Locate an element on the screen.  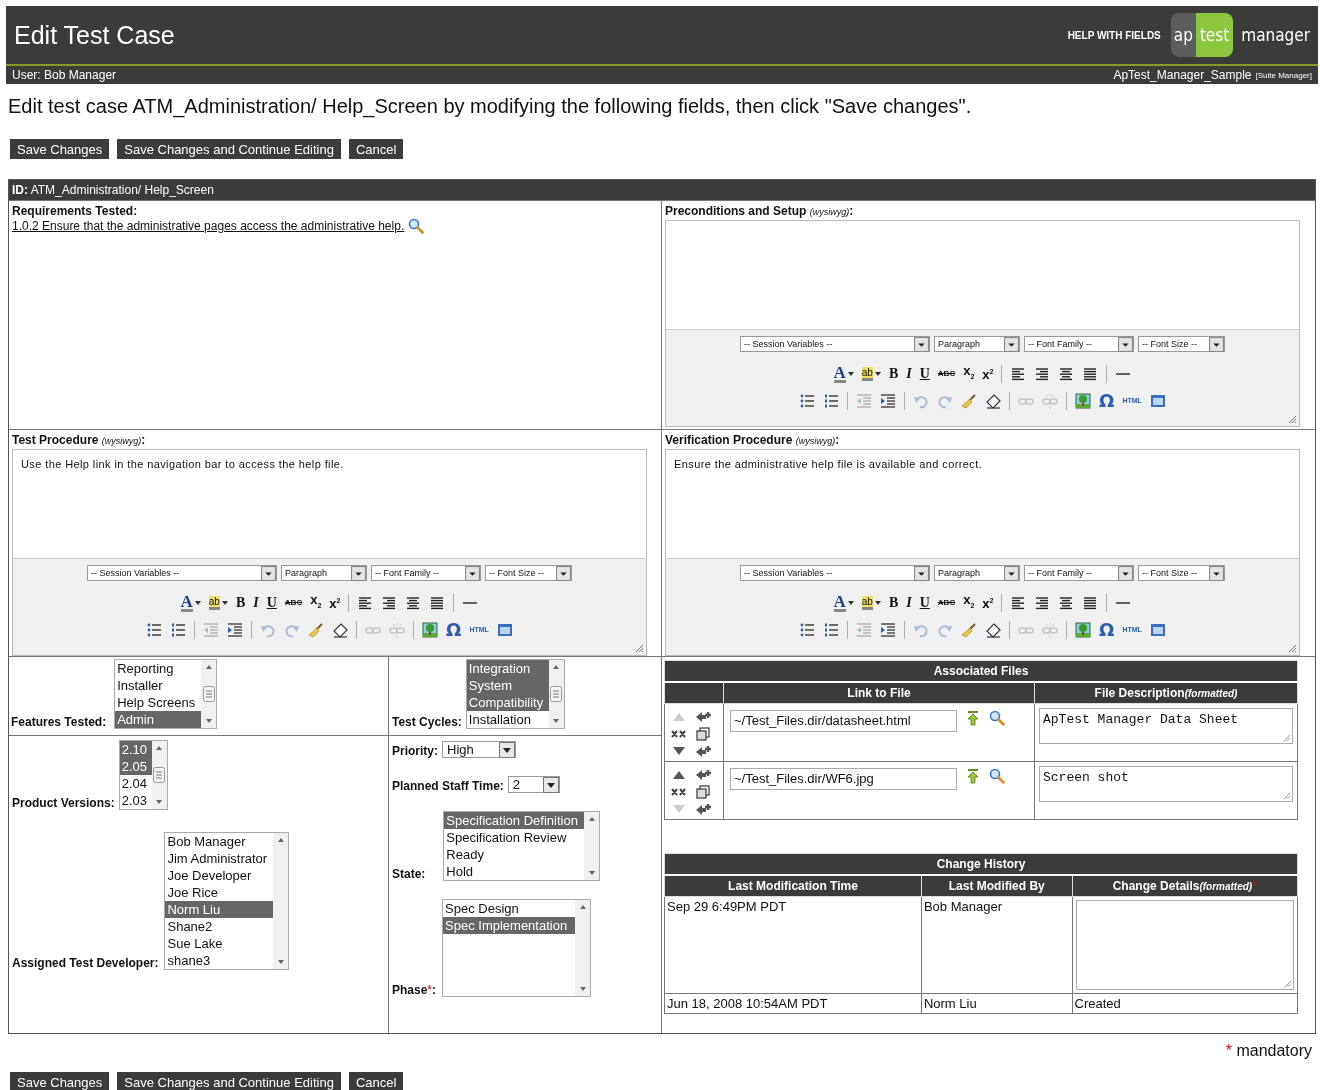
list-option: Installer is located at coordinates (158, 685).